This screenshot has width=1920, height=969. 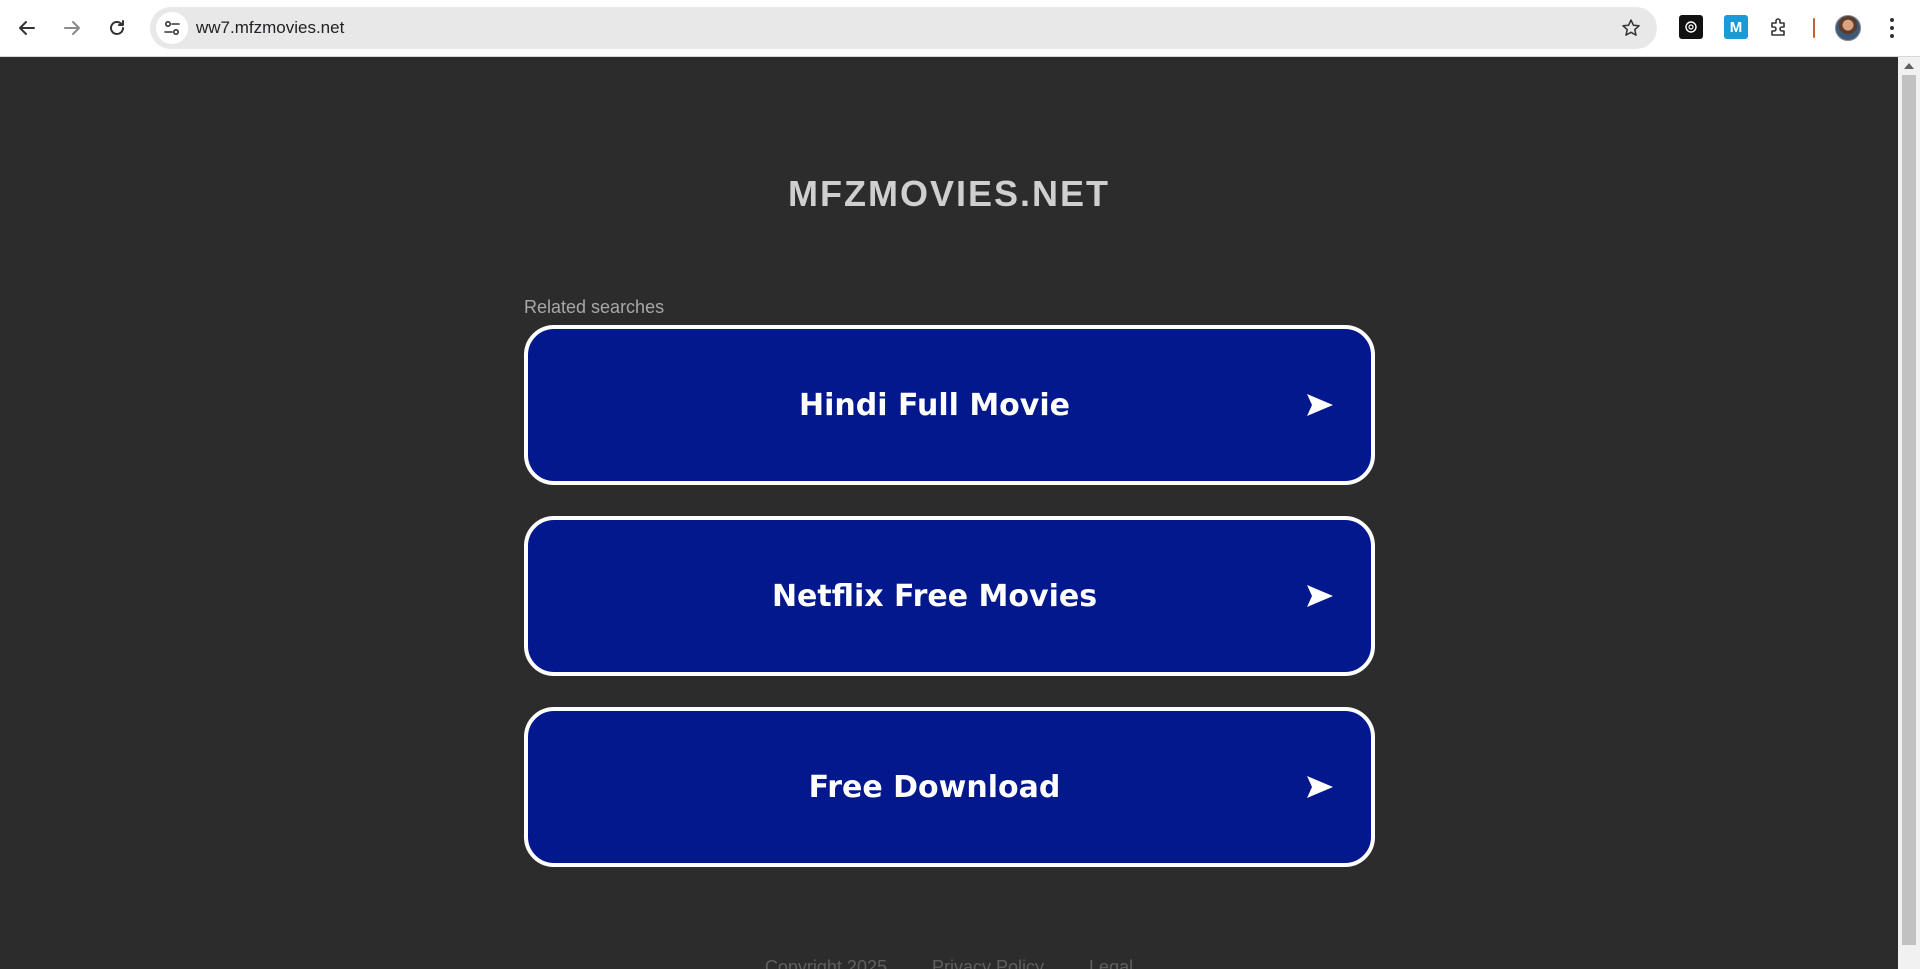 I want to click on search-button-netflix-free-movies: Netflix Free Movies, so click(x=949, y=596).